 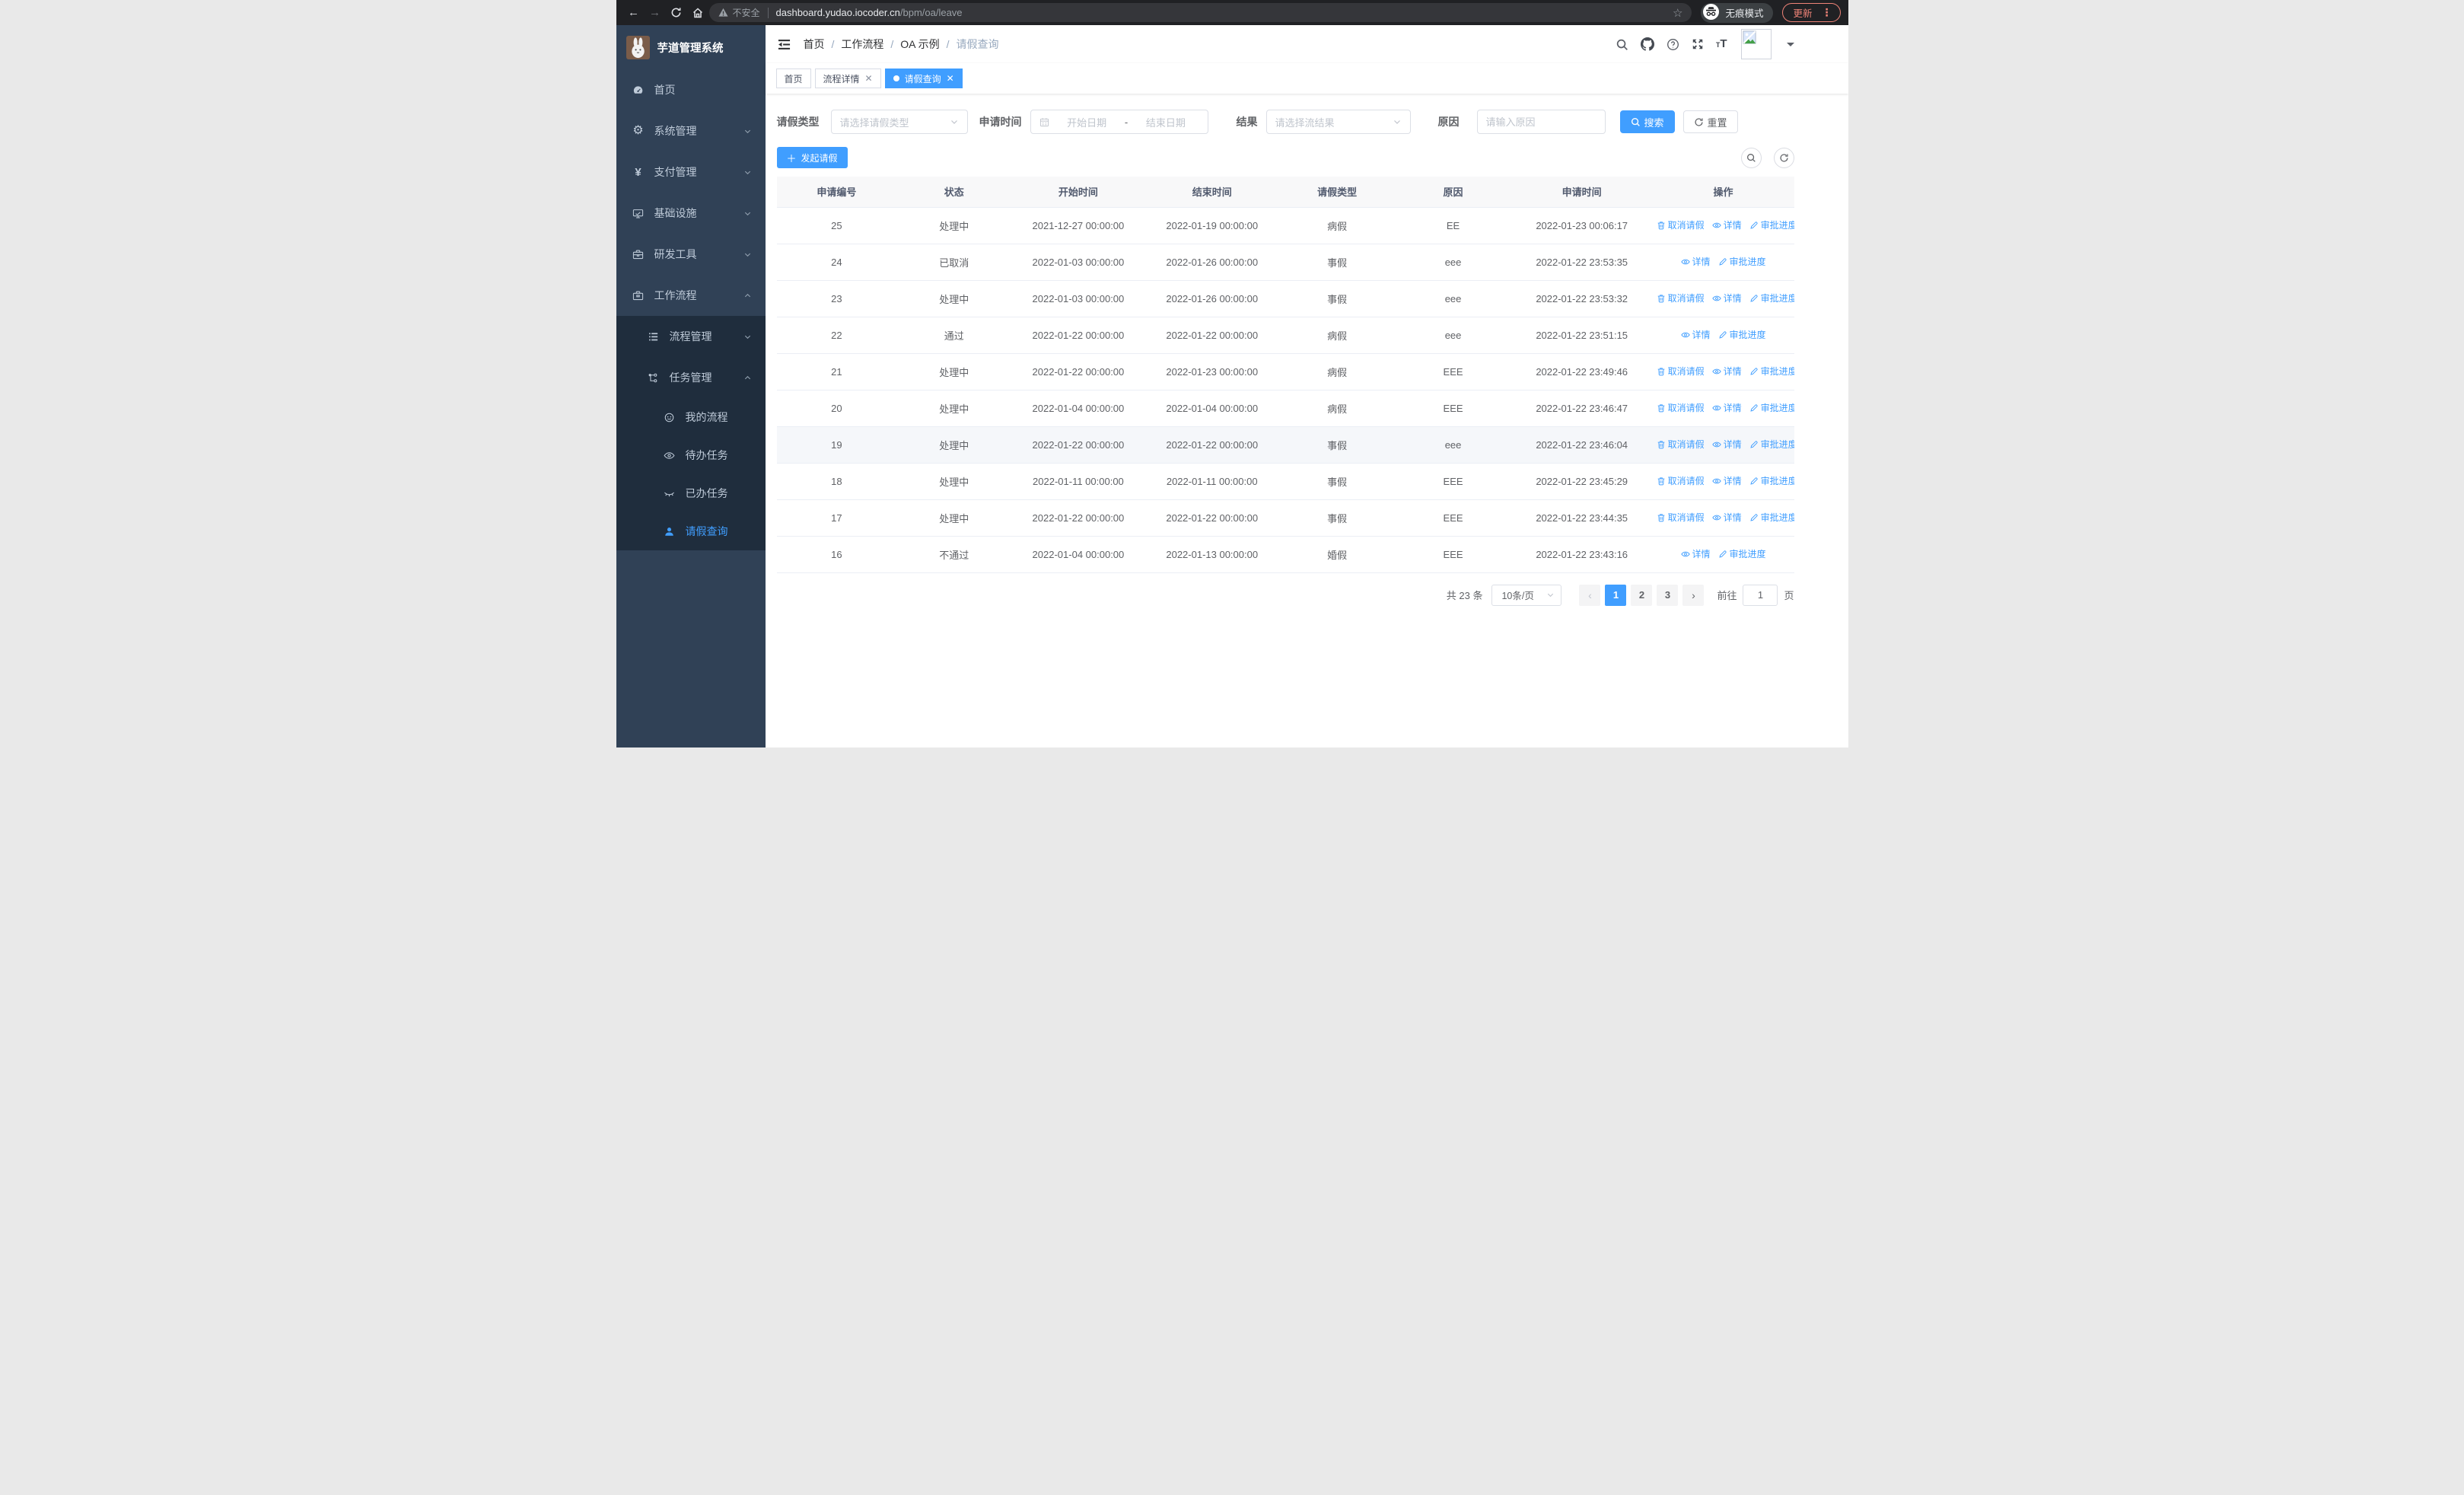 What do you see at coordinates (690, 49) in the screenshot?
I see `app-title: 芋道管理系统` at bounding box center [690, 49].